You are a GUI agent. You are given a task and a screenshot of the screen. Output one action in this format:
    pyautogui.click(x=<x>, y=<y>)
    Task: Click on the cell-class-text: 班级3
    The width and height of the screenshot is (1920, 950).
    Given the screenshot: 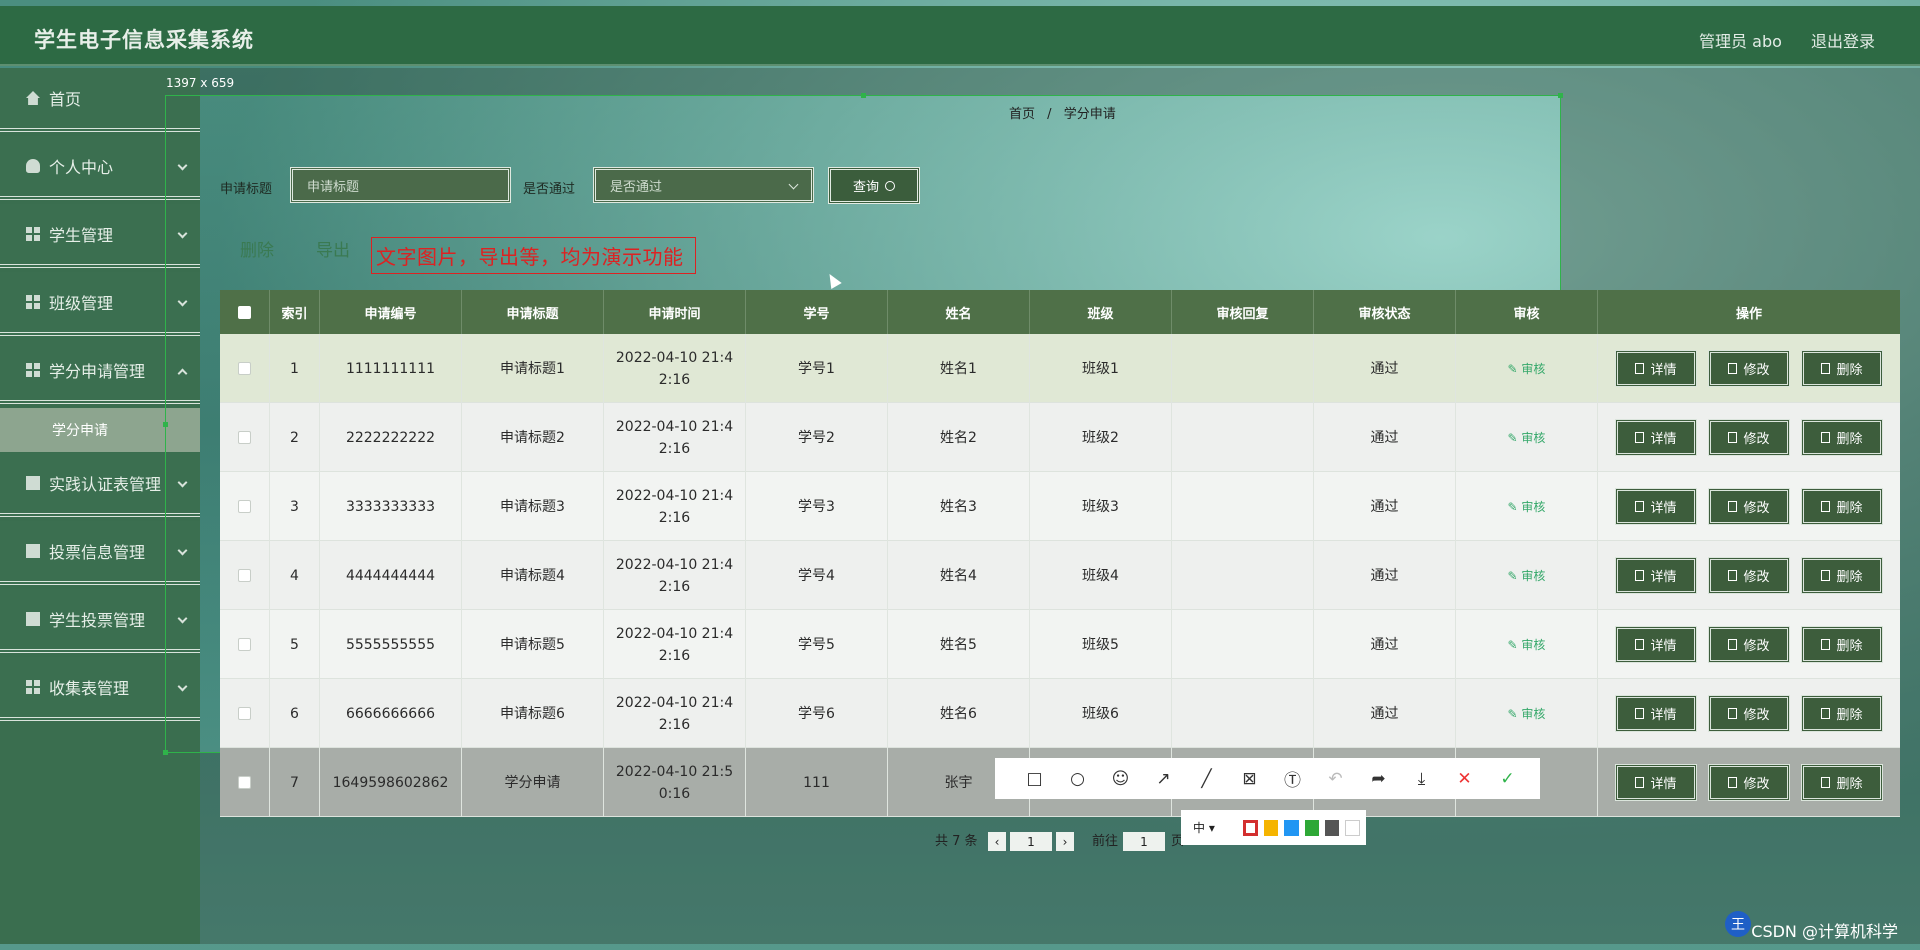 What is the action you would take?
    pyautogui.click(x=1100, y=506)
    